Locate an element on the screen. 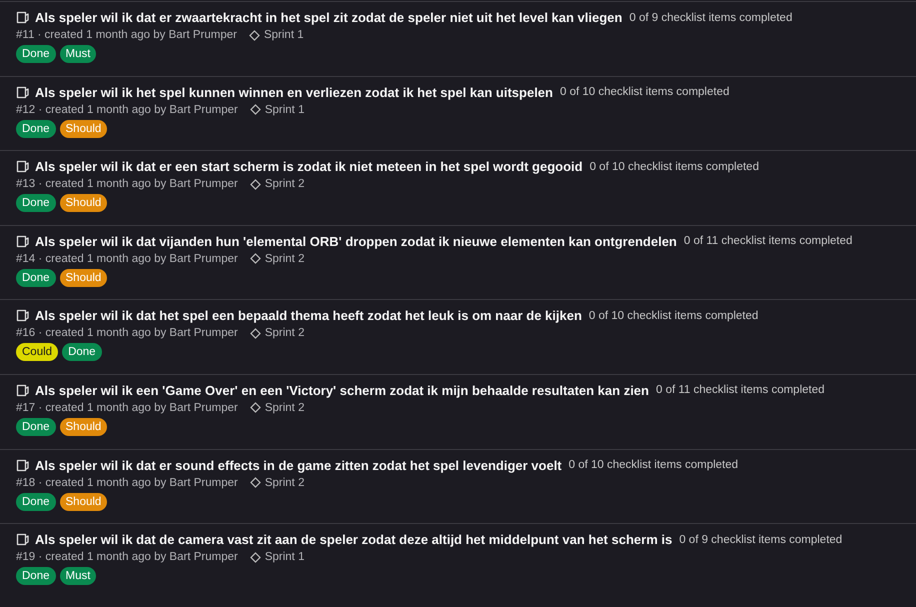  issue-title-link: Als speler wil ik een 'Game Over' en een 'Victory' scherm zodat ik mijn behaalde resultaten kan zien is located at coordinates (342, 390).